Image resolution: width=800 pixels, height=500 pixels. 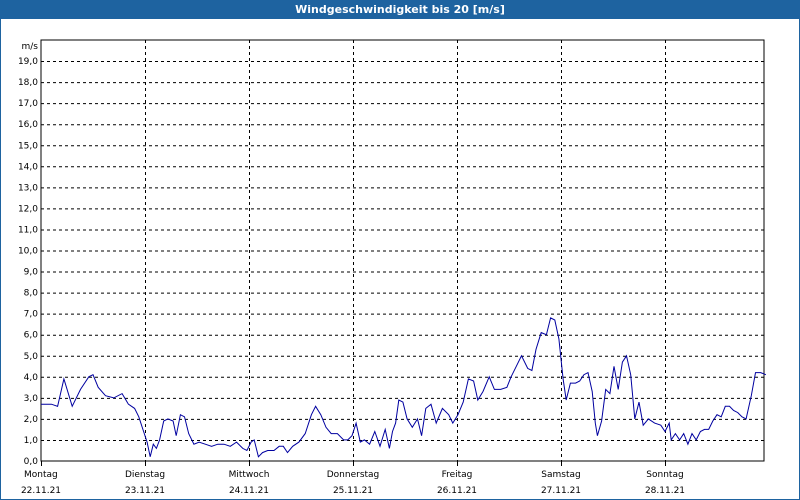 I want to click on x-weekday-label: Sonntag, so click(x=664, y=475).